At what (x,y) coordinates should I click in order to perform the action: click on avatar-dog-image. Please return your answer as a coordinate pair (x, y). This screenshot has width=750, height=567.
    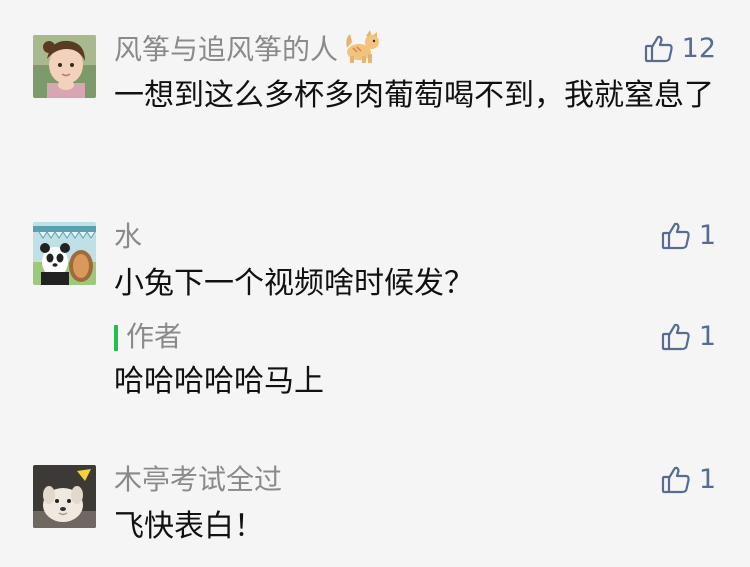
    Looking at the image, I should click on (64, 496).